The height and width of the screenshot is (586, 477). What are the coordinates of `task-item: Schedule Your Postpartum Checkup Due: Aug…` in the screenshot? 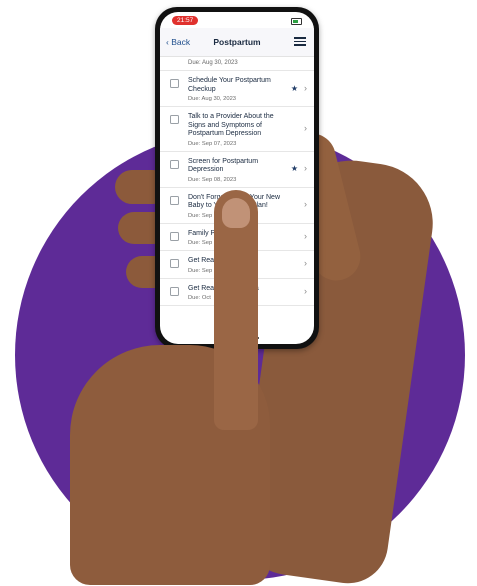 It's located at (237, 89).